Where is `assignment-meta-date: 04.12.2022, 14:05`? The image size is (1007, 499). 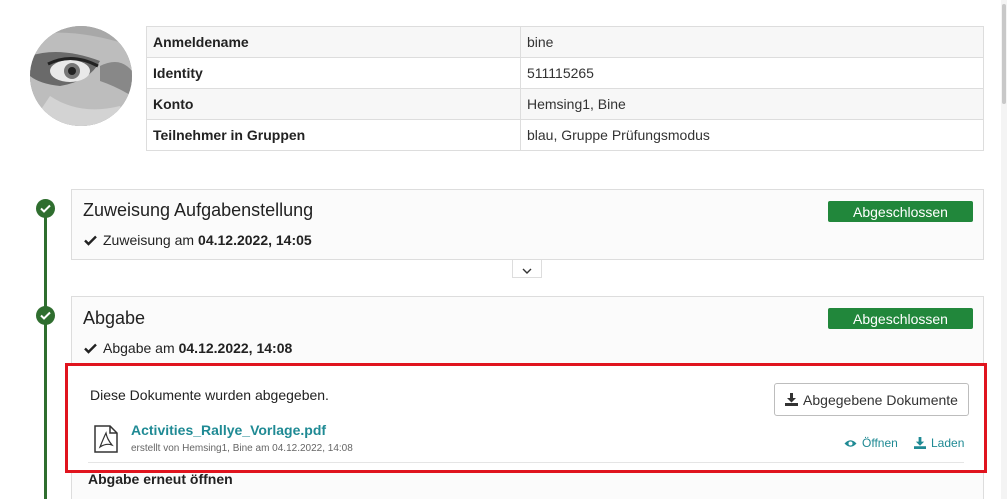
assignment-meta-date: 04.12.2022, 14:05 is located at coordinates (255, 240).